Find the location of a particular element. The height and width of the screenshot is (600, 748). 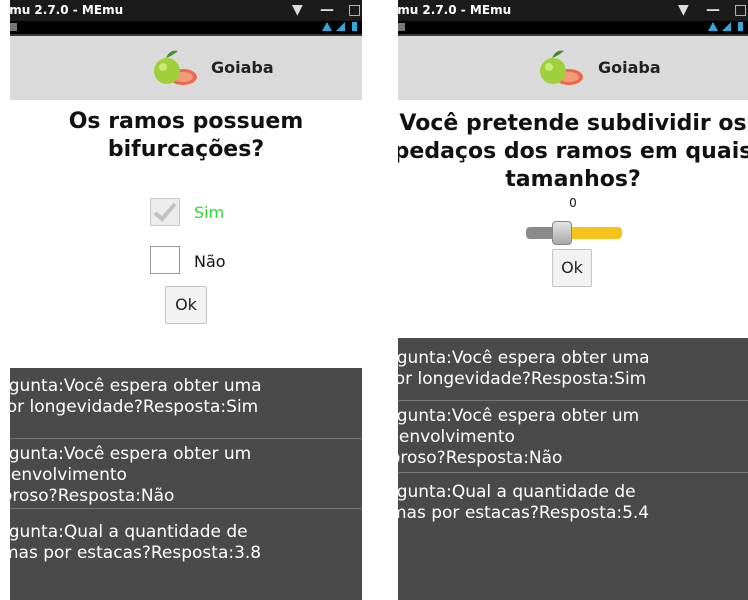

question-text: Os ramos possuem bifurcações? is located at coordinates (186, 135).